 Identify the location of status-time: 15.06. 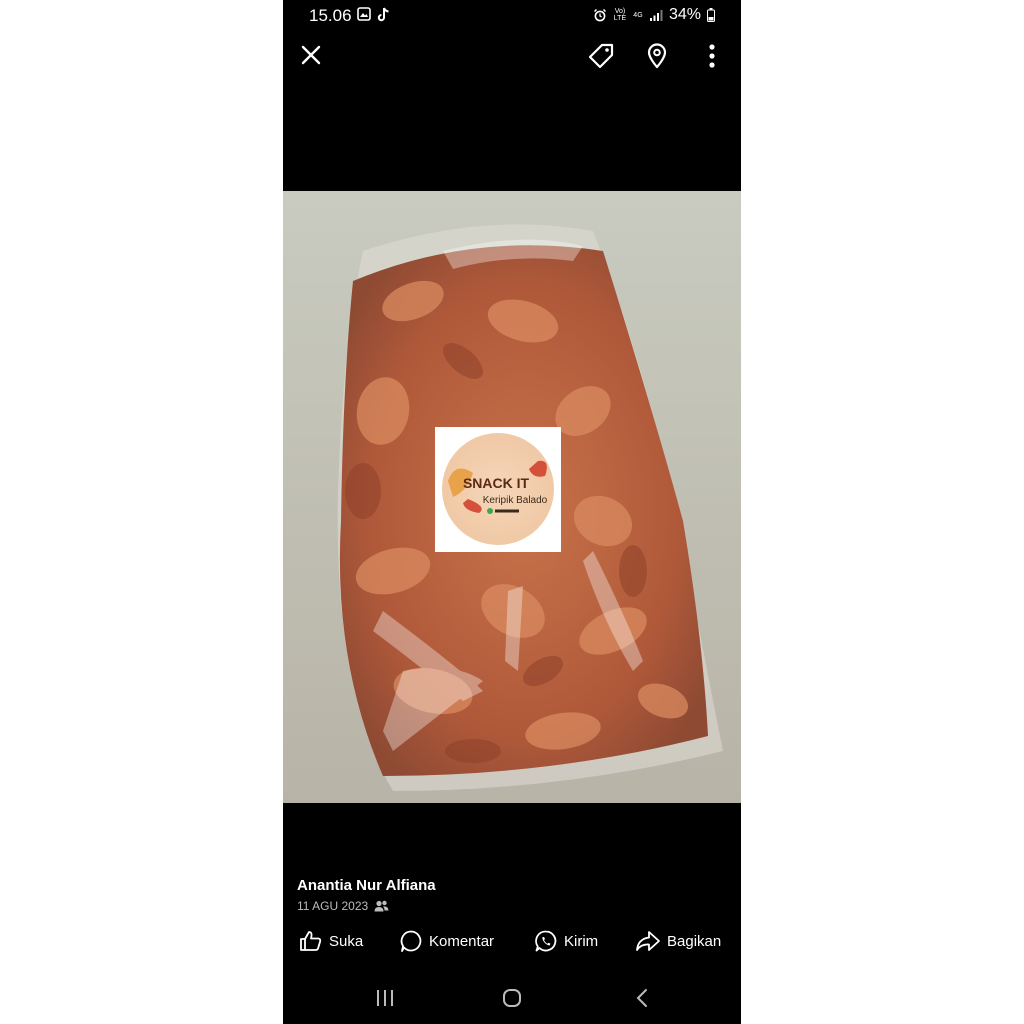
(330, 15).